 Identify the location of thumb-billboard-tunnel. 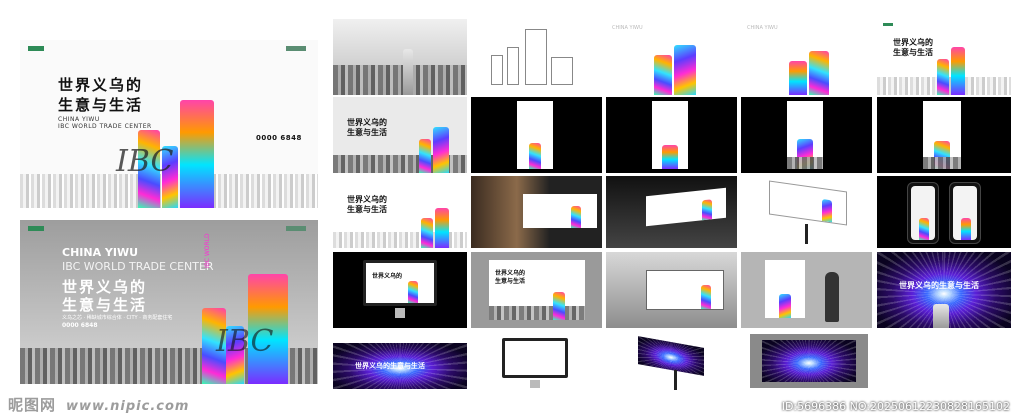
(670, 364).